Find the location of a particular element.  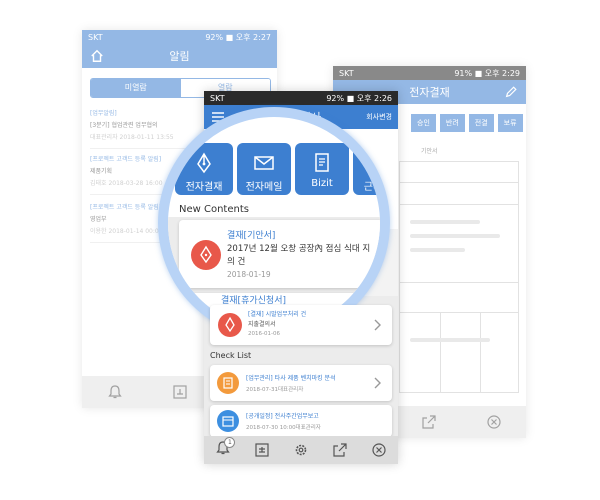

app-bar: 알림 is located at coordinates (179, 56).